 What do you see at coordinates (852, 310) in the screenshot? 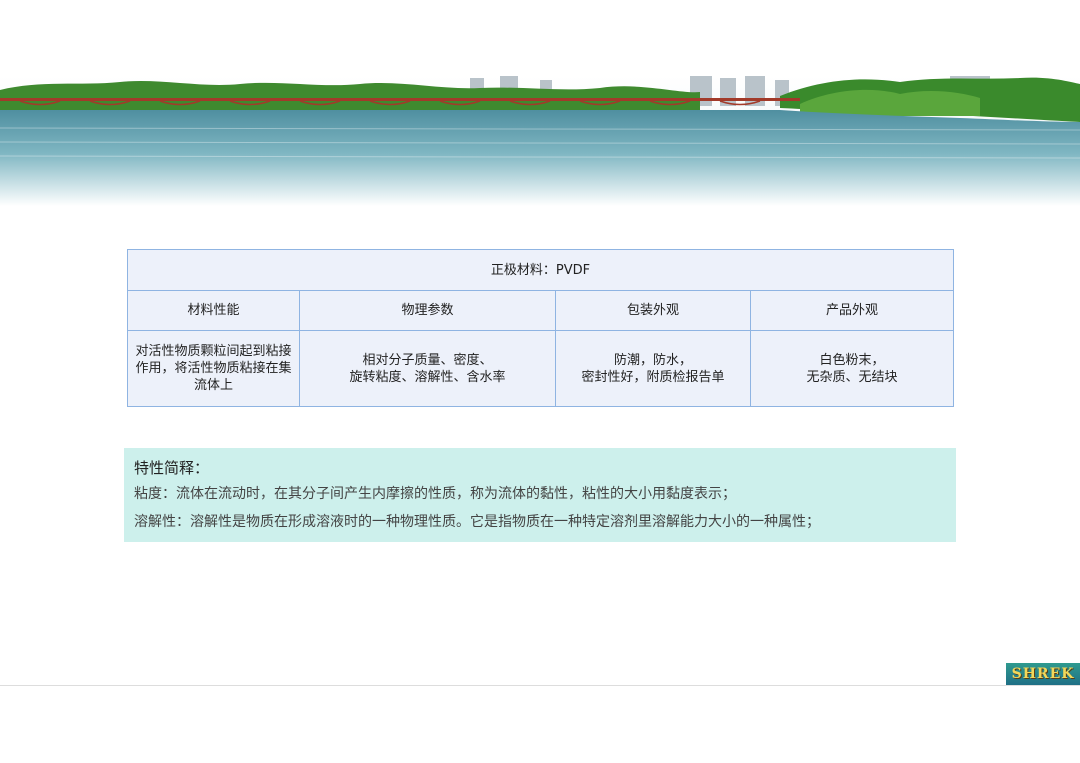
I see `column-header: 产品外观` at bounding box center [852, 310].